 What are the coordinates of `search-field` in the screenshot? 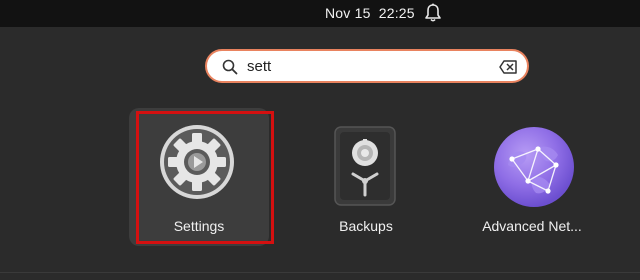 It's located at (367, 66).